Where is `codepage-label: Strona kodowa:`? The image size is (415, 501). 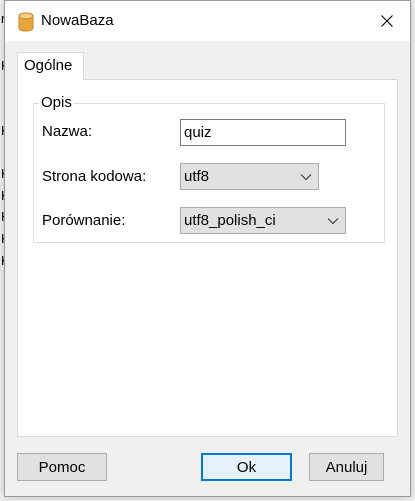
codepage-label: Strona kodowa: is located at coordinates (94, 176).